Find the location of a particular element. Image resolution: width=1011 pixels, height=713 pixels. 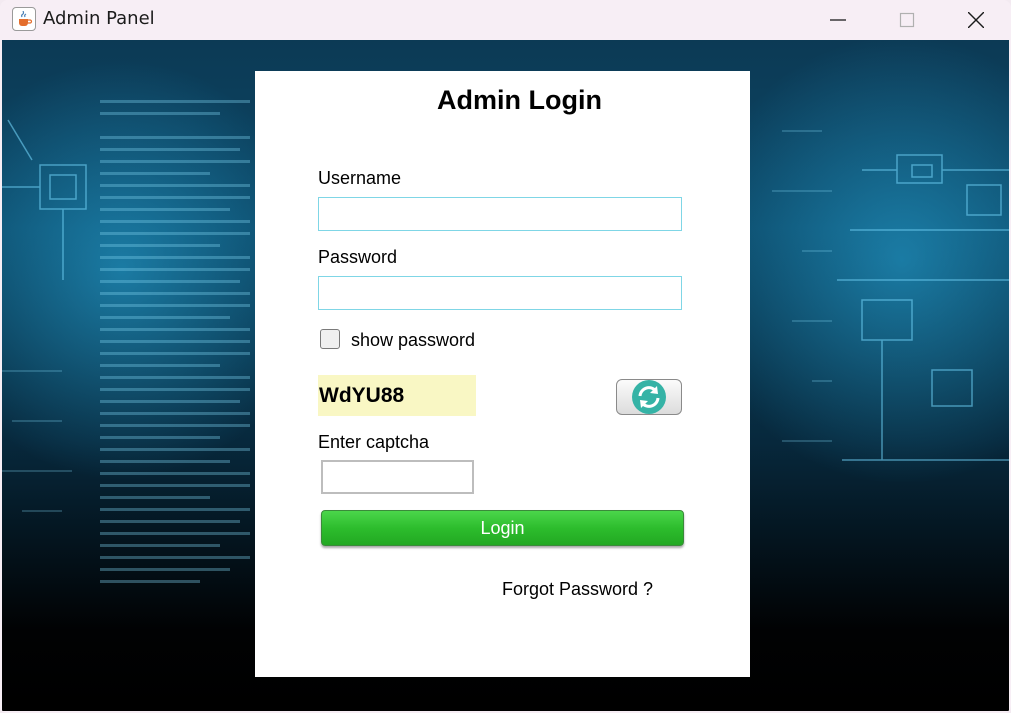

close-icon is located at coordinates (976, 20).